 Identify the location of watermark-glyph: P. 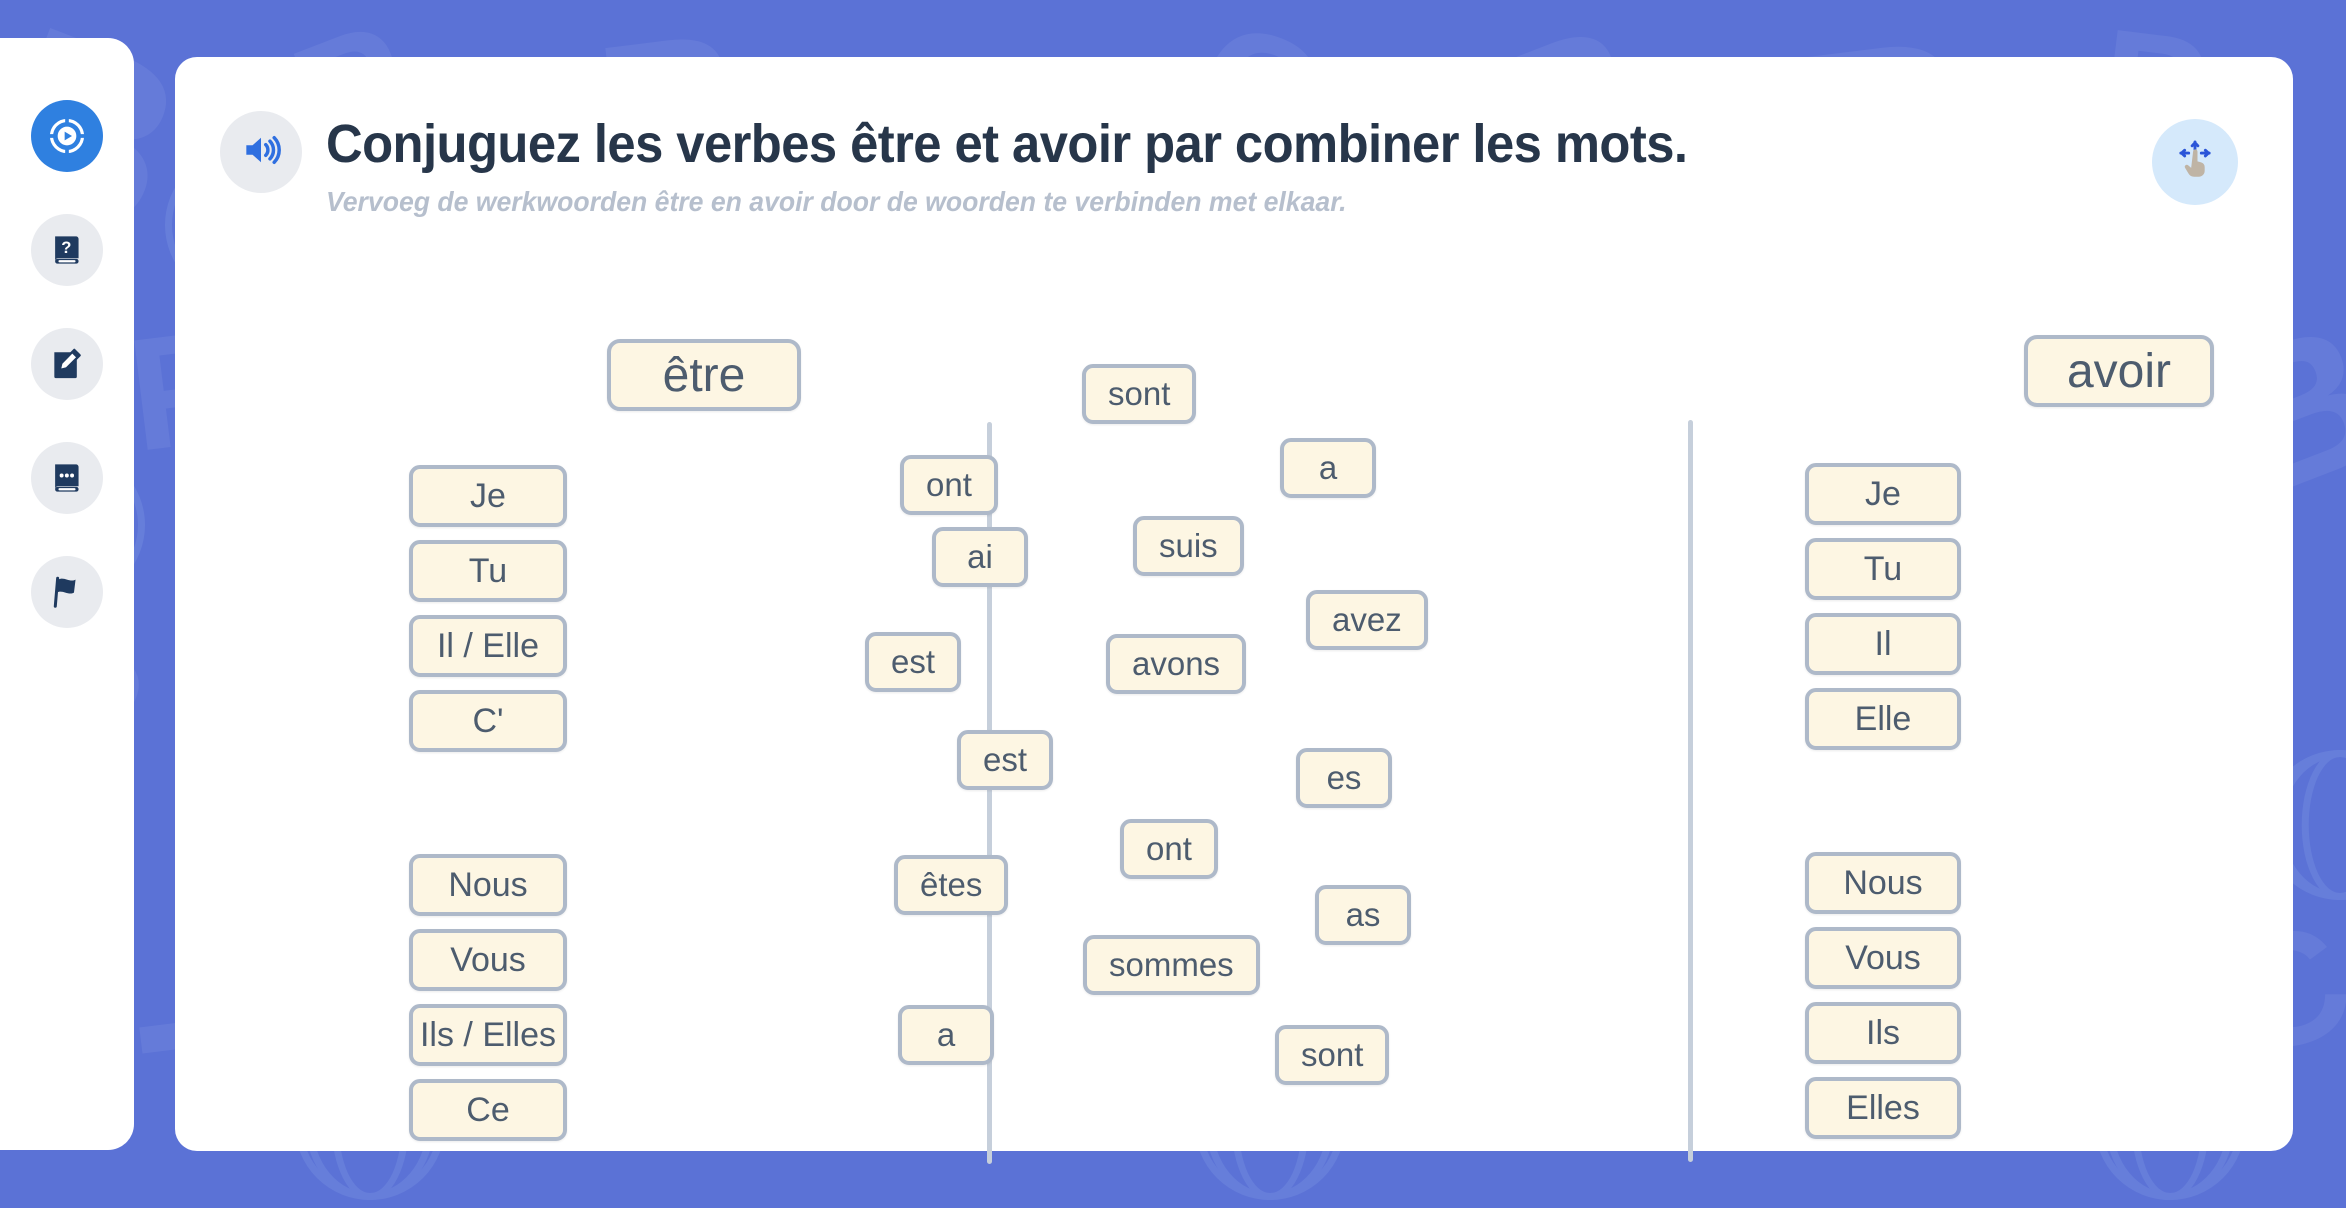
(954, 1201).